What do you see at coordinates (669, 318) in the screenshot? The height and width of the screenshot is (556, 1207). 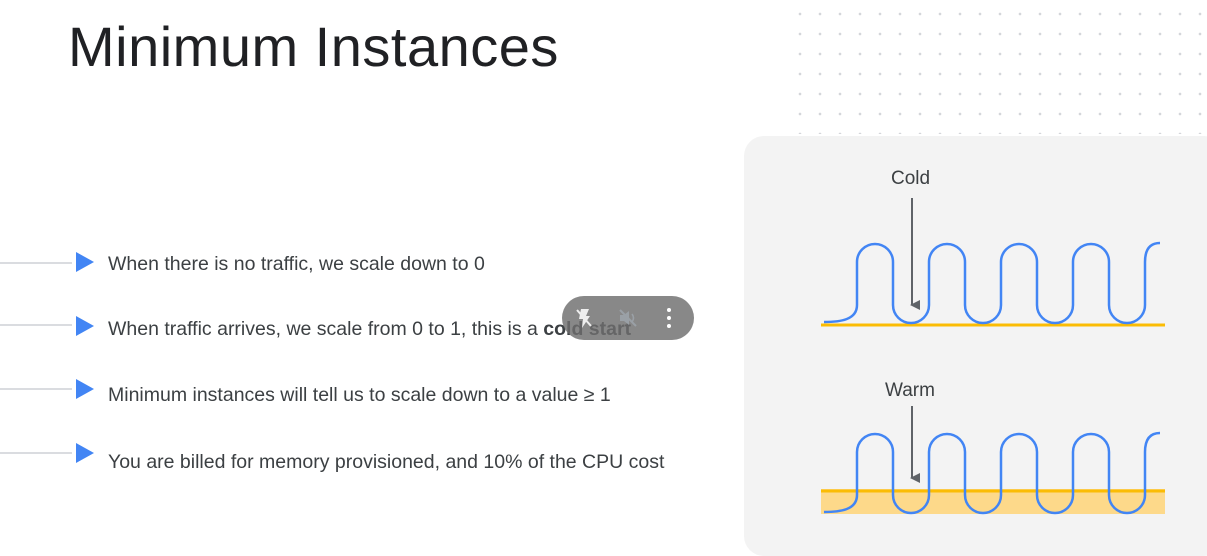 I see `more-vertical-icon` at bounding box center [669, 318].